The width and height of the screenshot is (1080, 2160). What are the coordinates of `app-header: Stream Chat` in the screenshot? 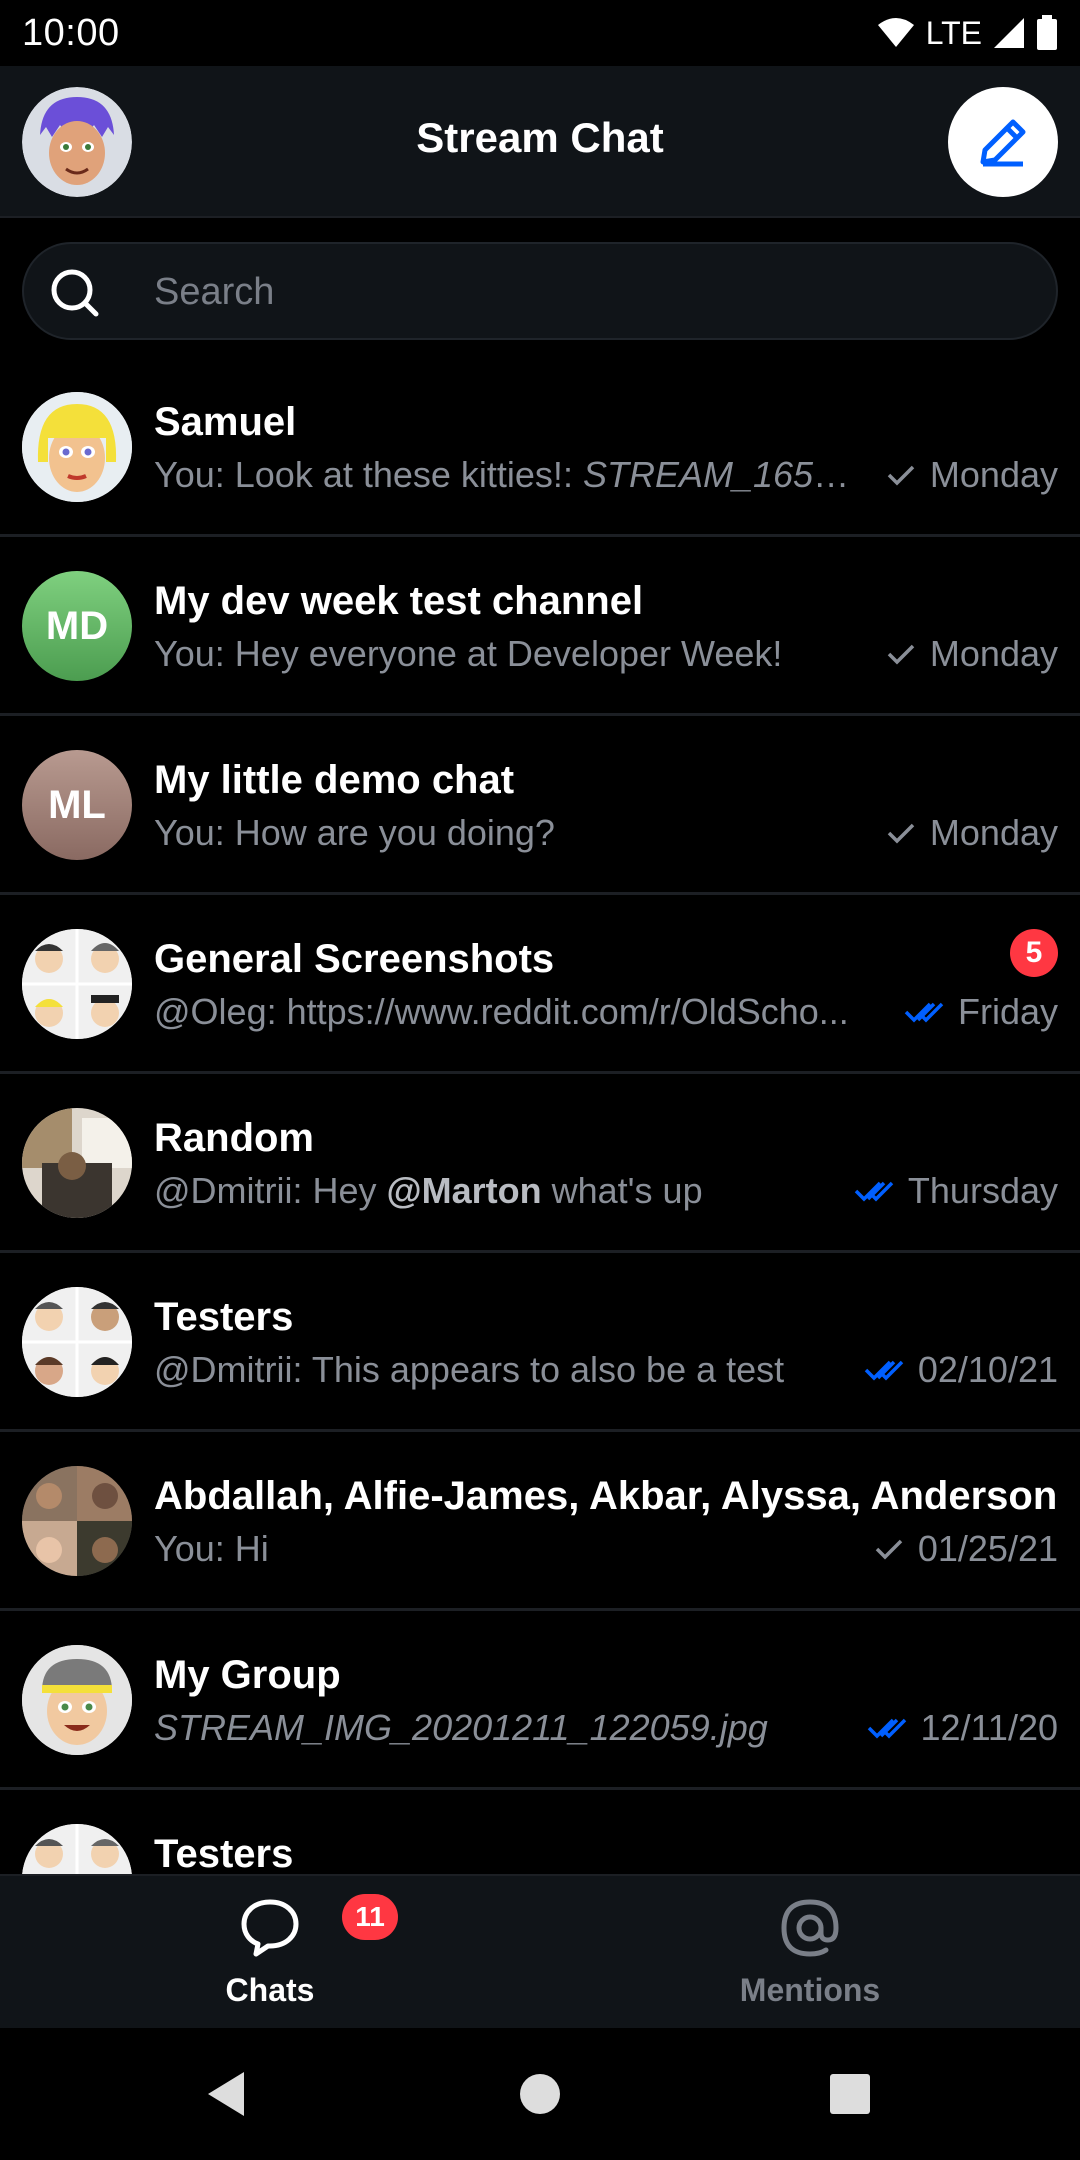 It's located at (540, 142).